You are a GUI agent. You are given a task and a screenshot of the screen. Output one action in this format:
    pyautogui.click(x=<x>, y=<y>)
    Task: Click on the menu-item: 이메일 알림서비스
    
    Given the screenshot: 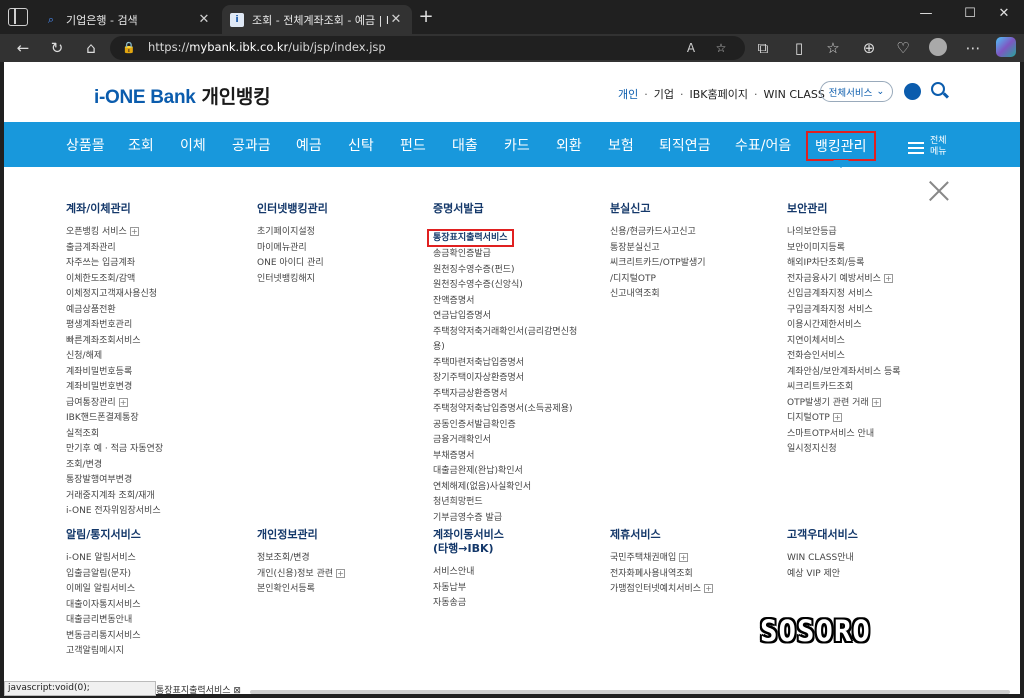 What is the action you would take?
    pyautogui.click(x=151, y=590)
    